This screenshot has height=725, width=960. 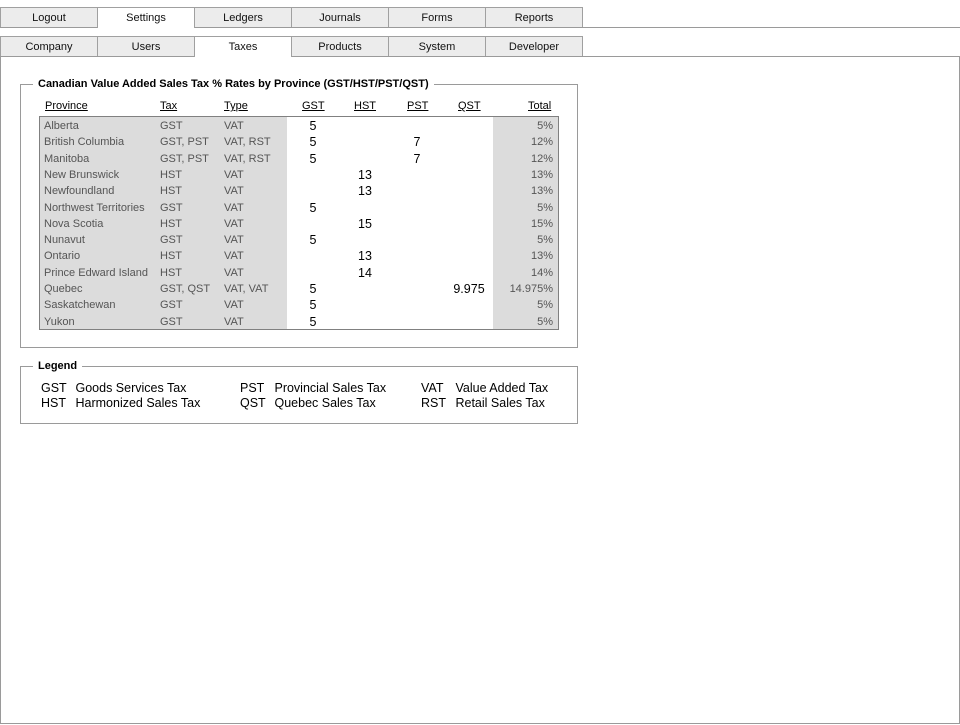 I want to click on cell-hst: 14, so click(x=365, y=273).